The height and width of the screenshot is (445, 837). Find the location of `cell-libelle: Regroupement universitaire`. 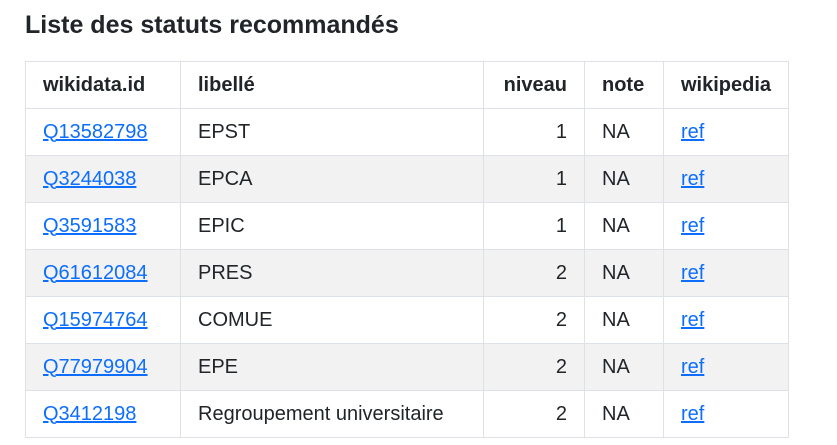

cell-libelle: Regroupement universitaire is located at coordinates (332, 414).